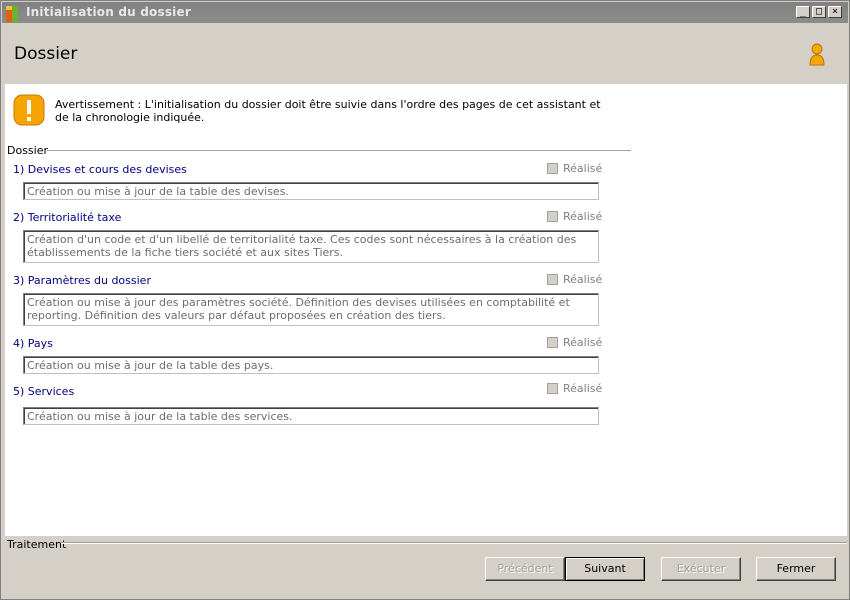 This screenshot has height=600, width=850. Describe the element at coordinates (835, 12) in the screenshot. I see `close-icon: ×` at that location.